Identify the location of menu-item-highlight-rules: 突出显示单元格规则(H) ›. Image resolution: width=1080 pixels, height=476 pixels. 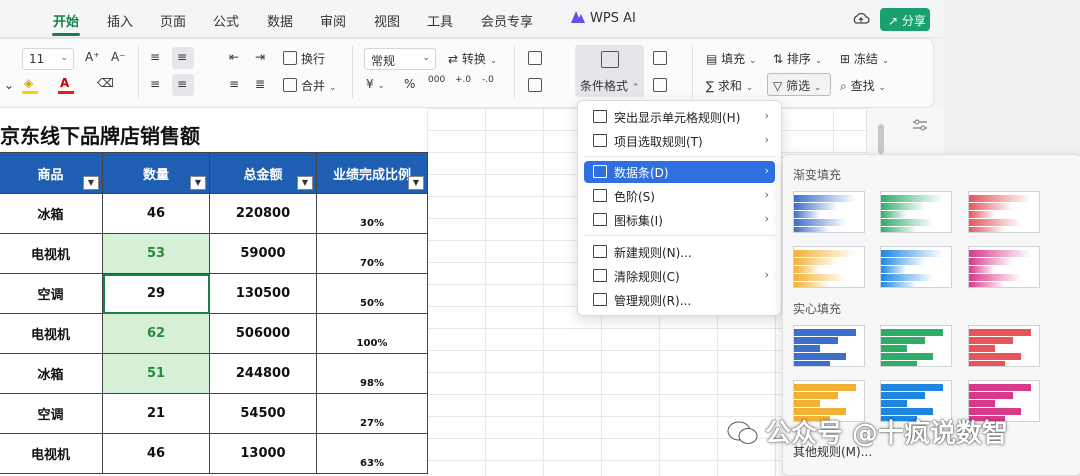
(679, 117).